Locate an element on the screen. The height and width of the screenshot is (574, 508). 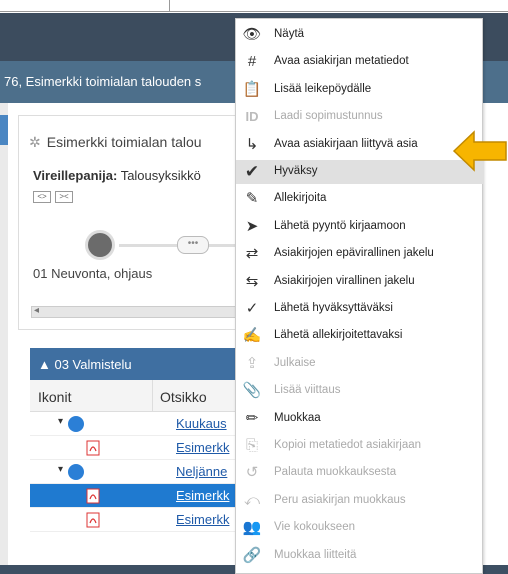
clipboard-icon: 📋 is located at coordinates (252, 89).